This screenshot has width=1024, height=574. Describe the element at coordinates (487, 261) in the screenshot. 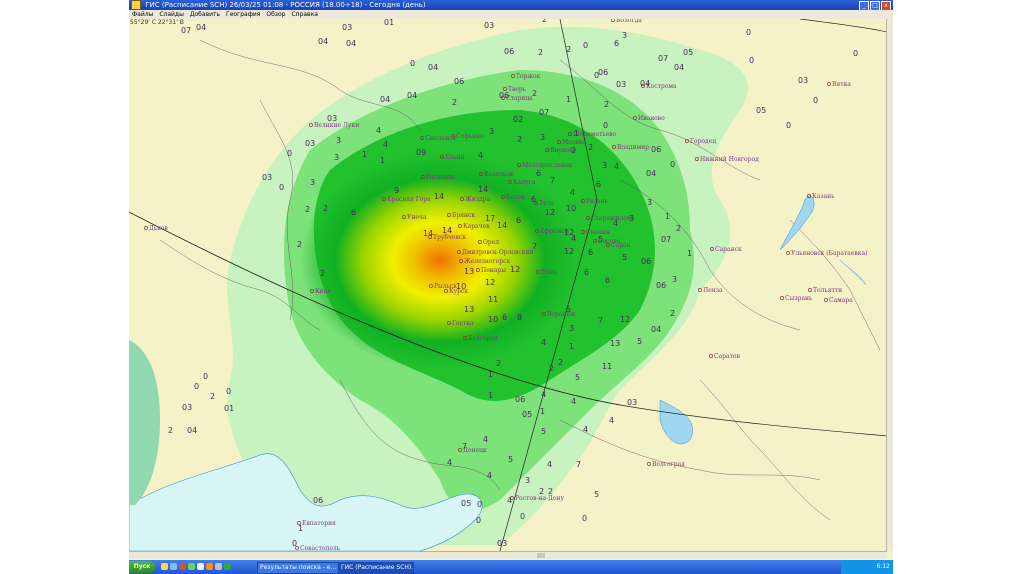

I see `city-label: Железногорск` at that location.